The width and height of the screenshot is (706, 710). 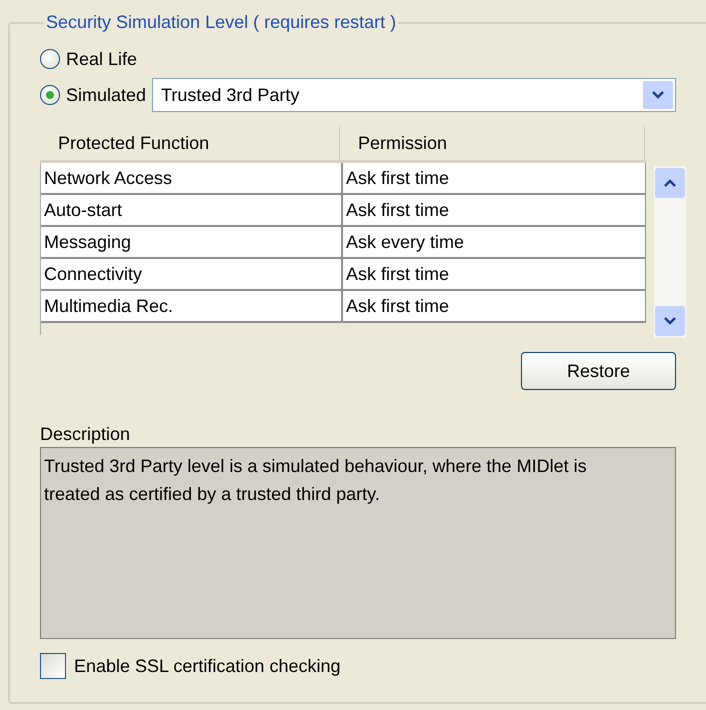 What do you see at coordinates (106, 95) in the screenshot?
I see `radio-label: Simulated` at bounding box center [106, 95].